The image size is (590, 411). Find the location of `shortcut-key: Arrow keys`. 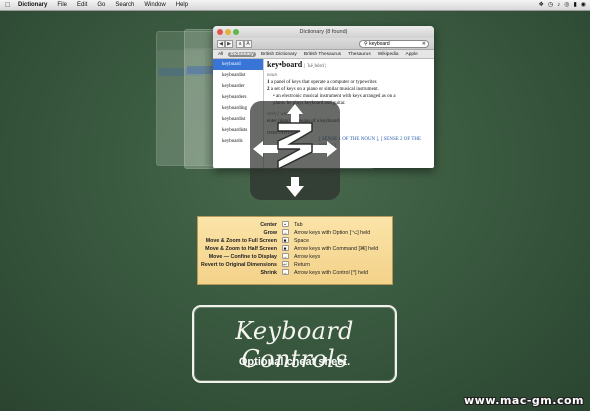

shortcut-key: Arrow keys is located at coordinates (307, 257).